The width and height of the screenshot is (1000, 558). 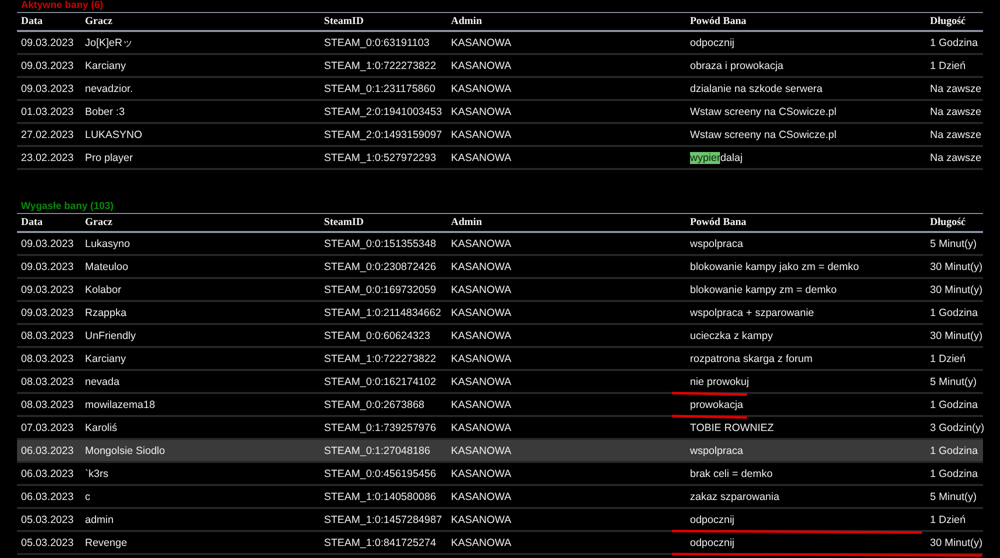 I want to click on steamid-cell: STEAM_0:0:162174102, so click(x=383, y=381).